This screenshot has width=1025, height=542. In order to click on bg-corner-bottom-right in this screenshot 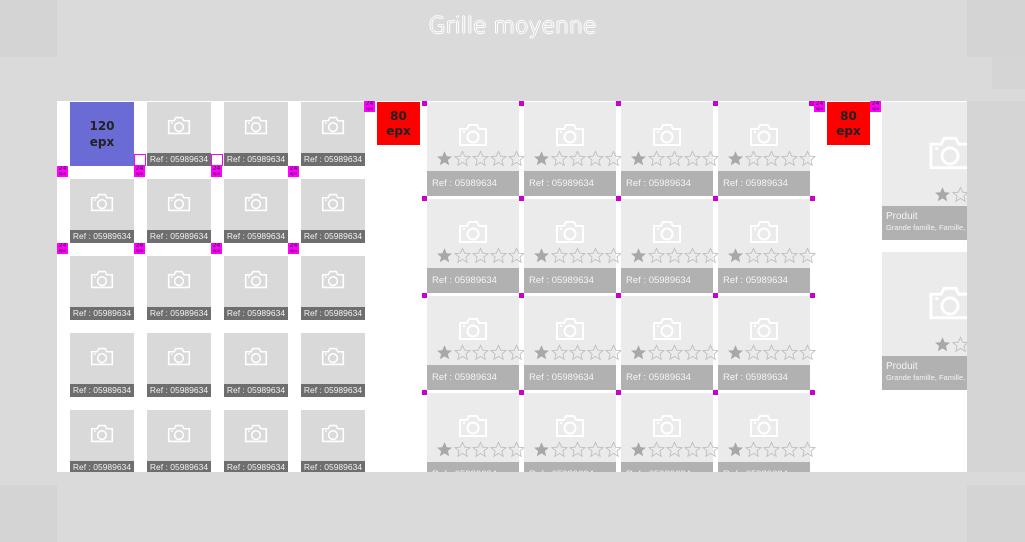, I will do `click(996, 513)`.